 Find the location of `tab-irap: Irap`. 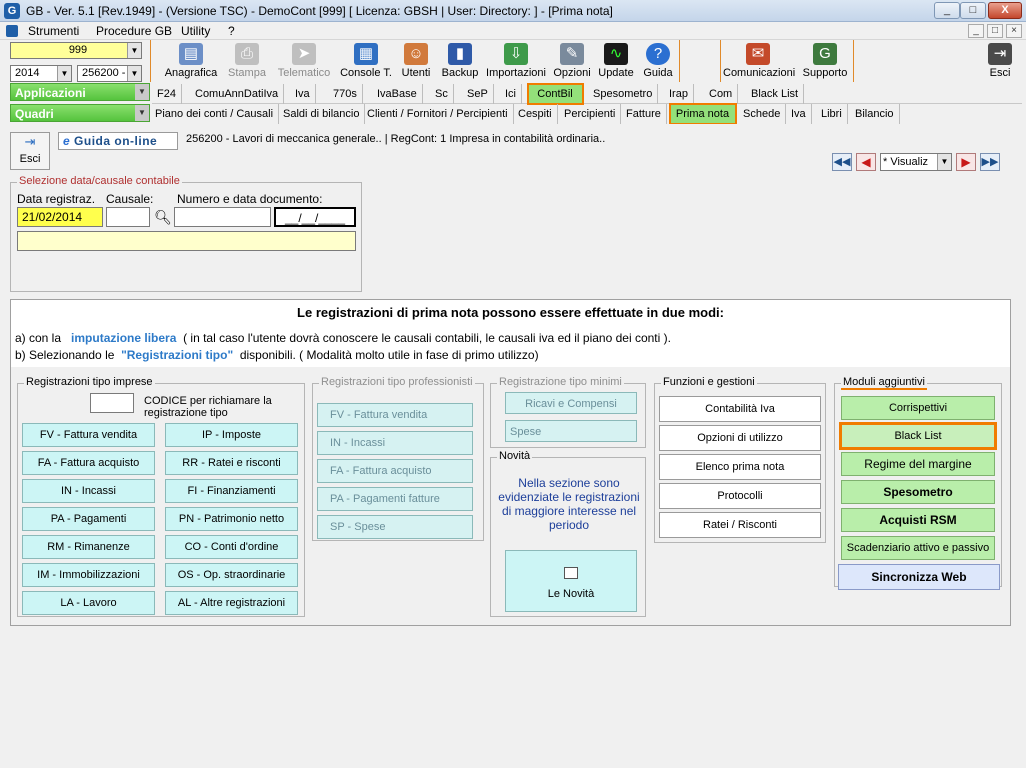

tab-irap: Irap is located at coordinates (679, 94).